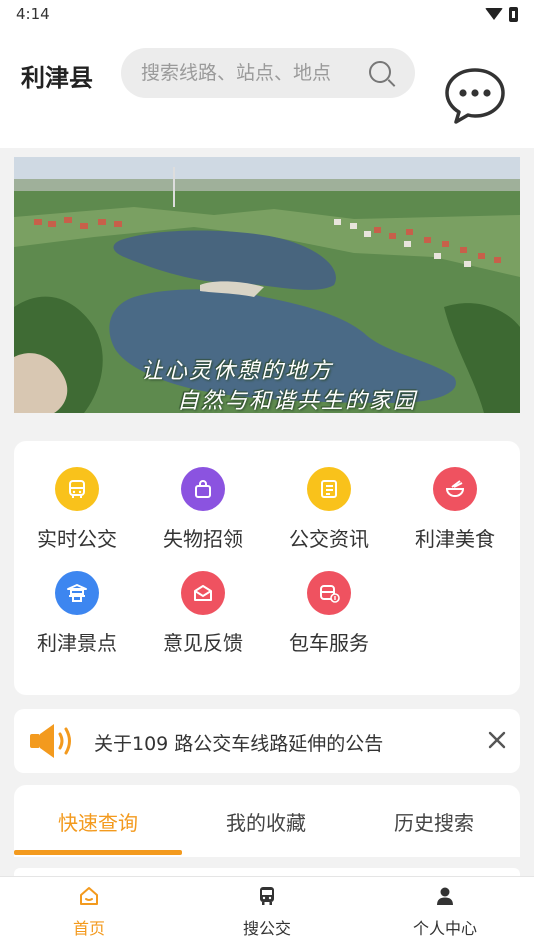 This screenshot has height=950, width=534. I want to click on nav-label: 个人中心, so click(444, 928).